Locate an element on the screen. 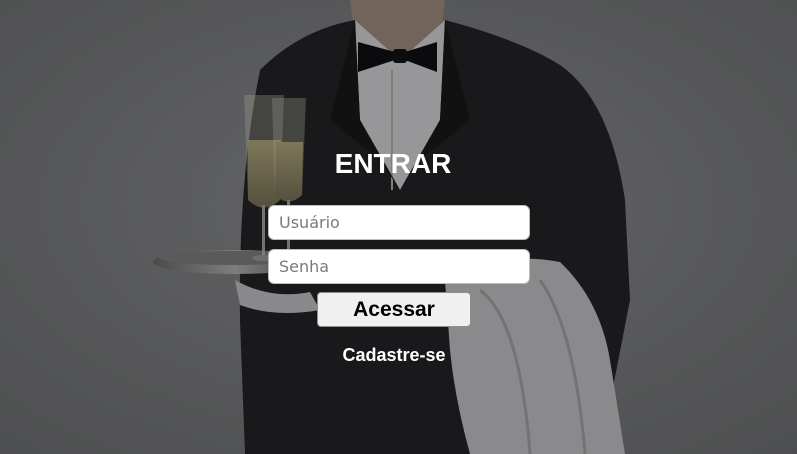 This screenshot has height=454, width=797. login-title: ENTRAR is located at coordinates (393, 163).